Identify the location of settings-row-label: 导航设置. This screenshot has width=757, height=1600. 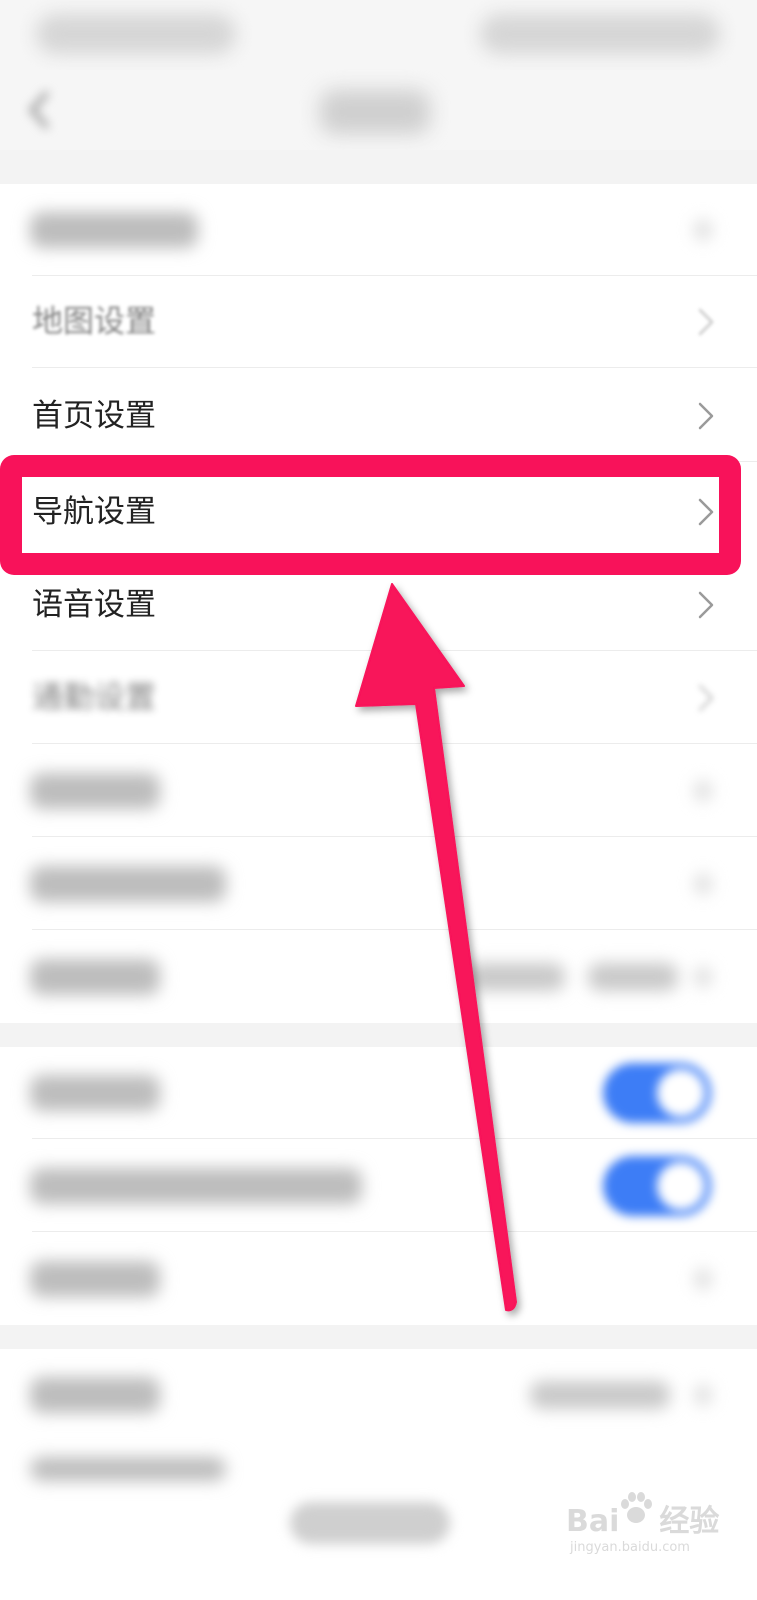
(94, 512).